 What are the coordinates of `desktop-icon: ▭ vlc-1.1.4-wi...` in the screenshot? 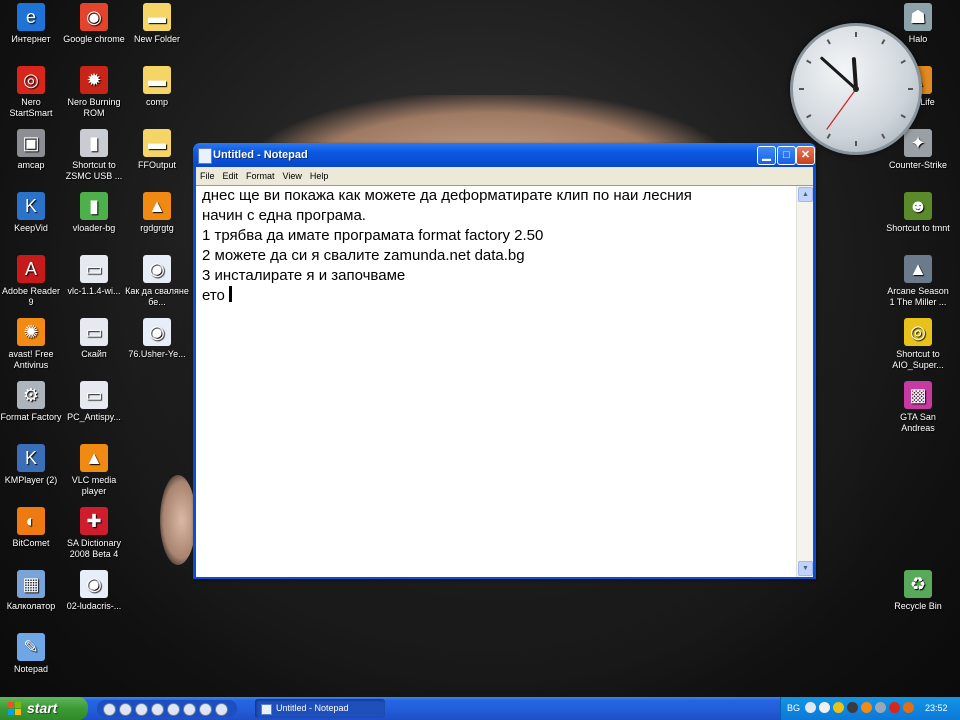 It's located at (94, 276).